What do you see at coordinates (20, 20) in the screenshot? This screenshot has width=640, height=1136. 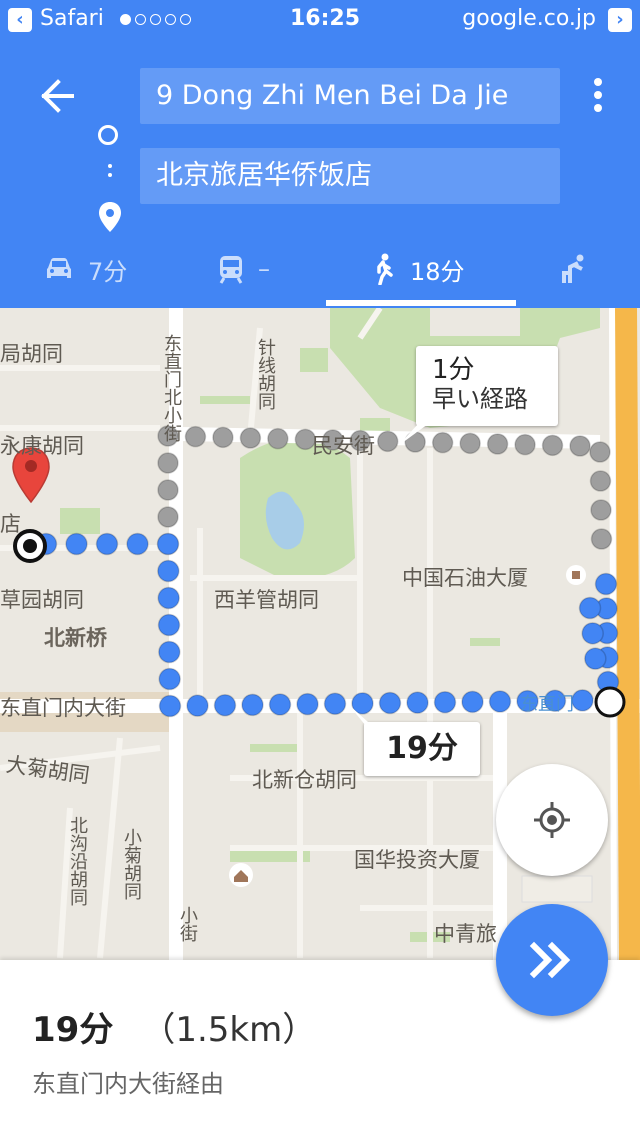 I see `back-to-app-icon: ‹` at bounding box center [20, 20].